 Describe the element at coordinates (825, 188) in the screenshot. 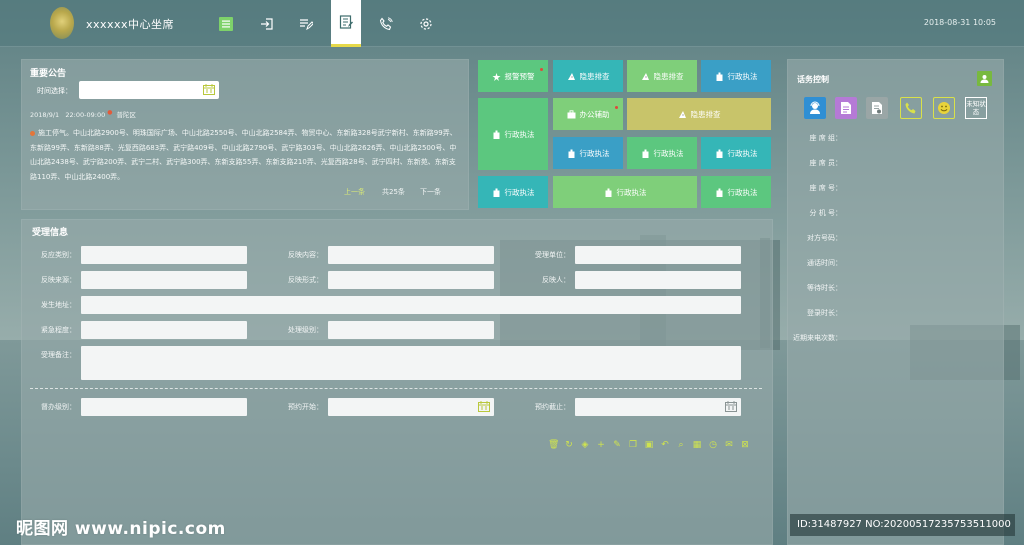

I see `seat-number-label: 座 席 号：` at that location.